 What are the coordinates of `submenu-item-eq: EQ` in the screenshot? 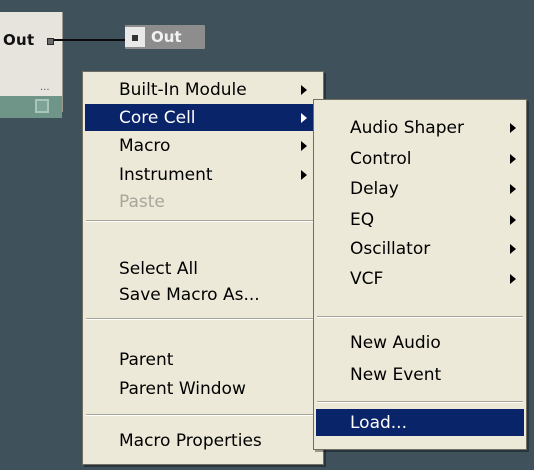 It's located at (420, 219).